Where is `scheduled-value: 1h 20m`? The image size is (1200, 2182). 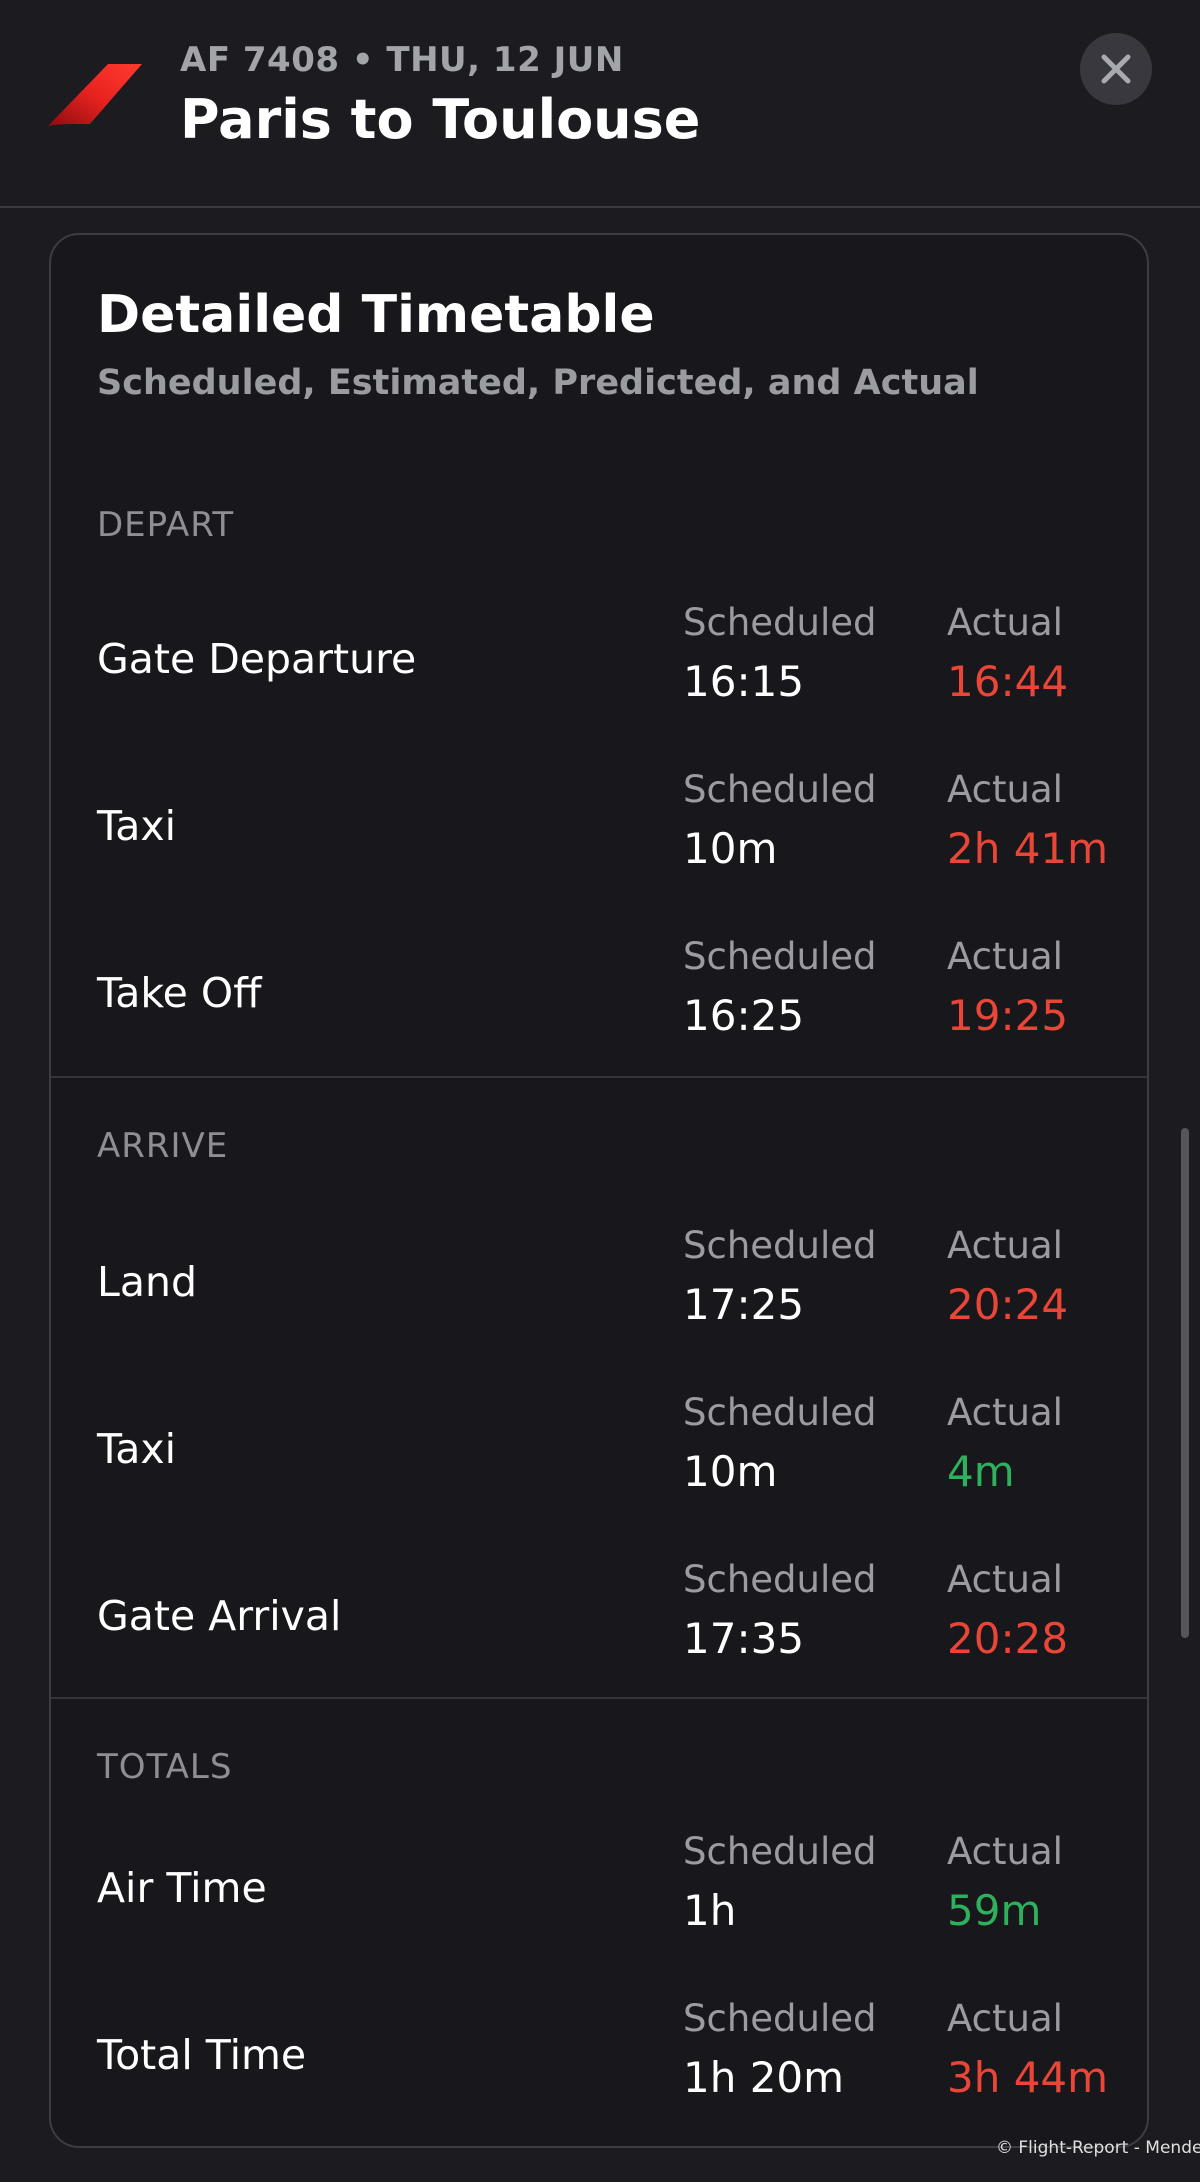 scheduled-value: 1h 20m is located at coordinates (764, 2077).